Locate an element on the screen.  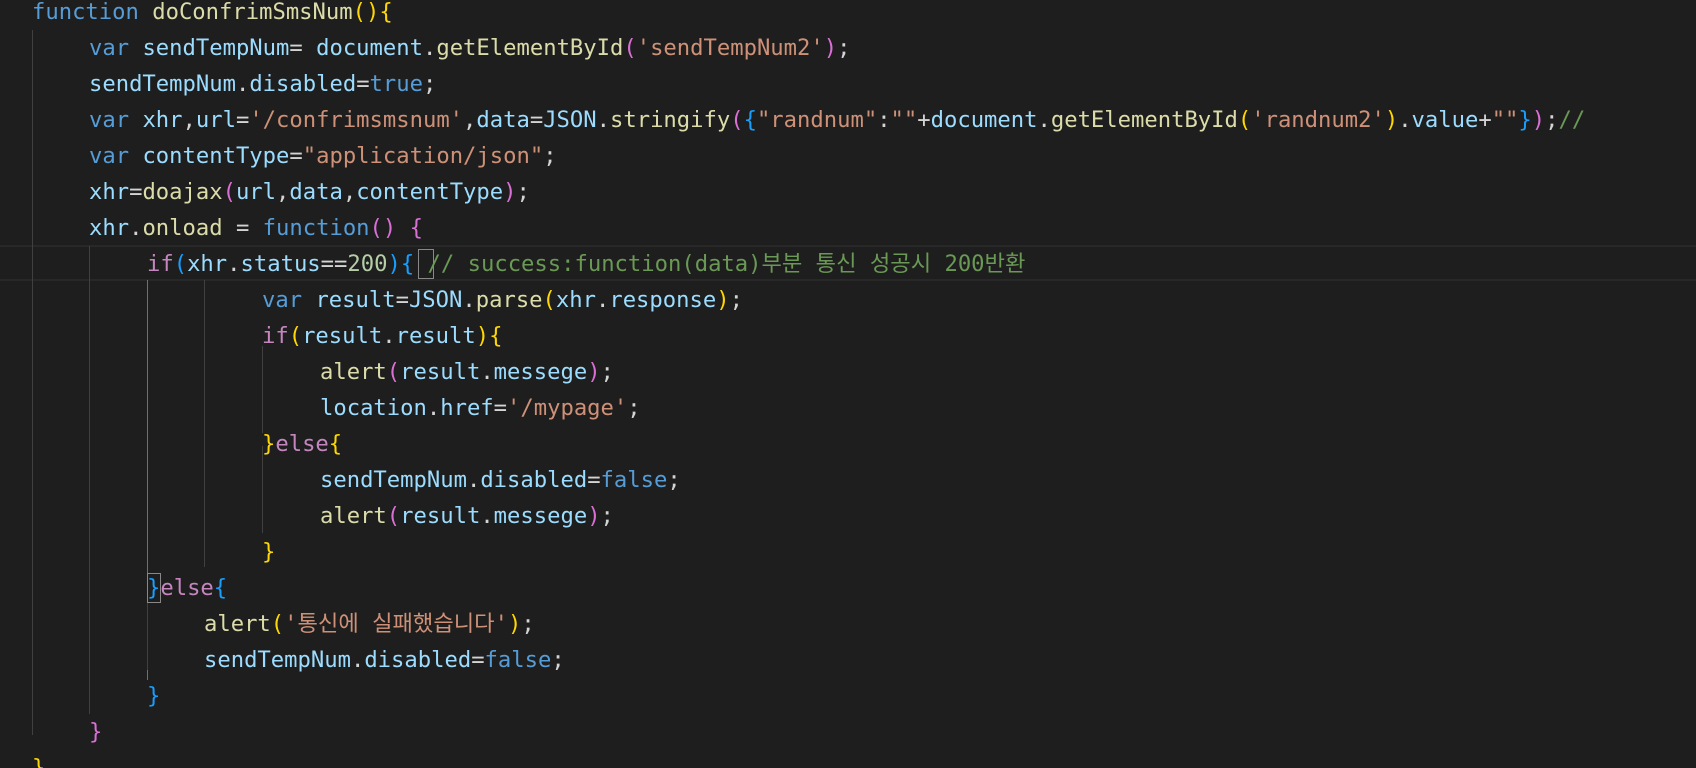
code-line: }else{ is located at coordinates (302, 444).